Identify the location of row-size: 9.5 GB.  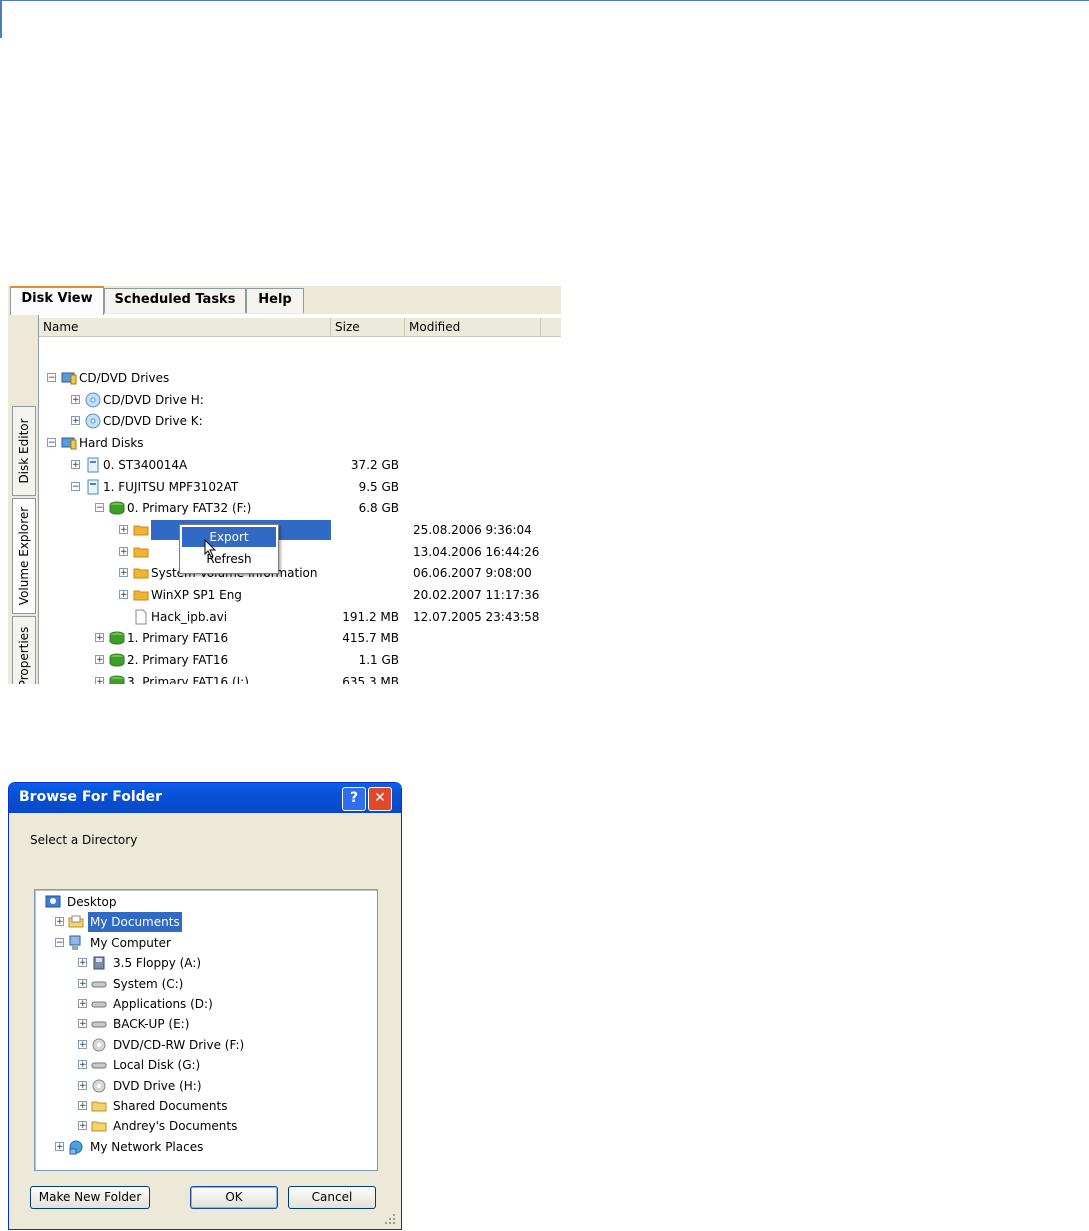
(378, 486).